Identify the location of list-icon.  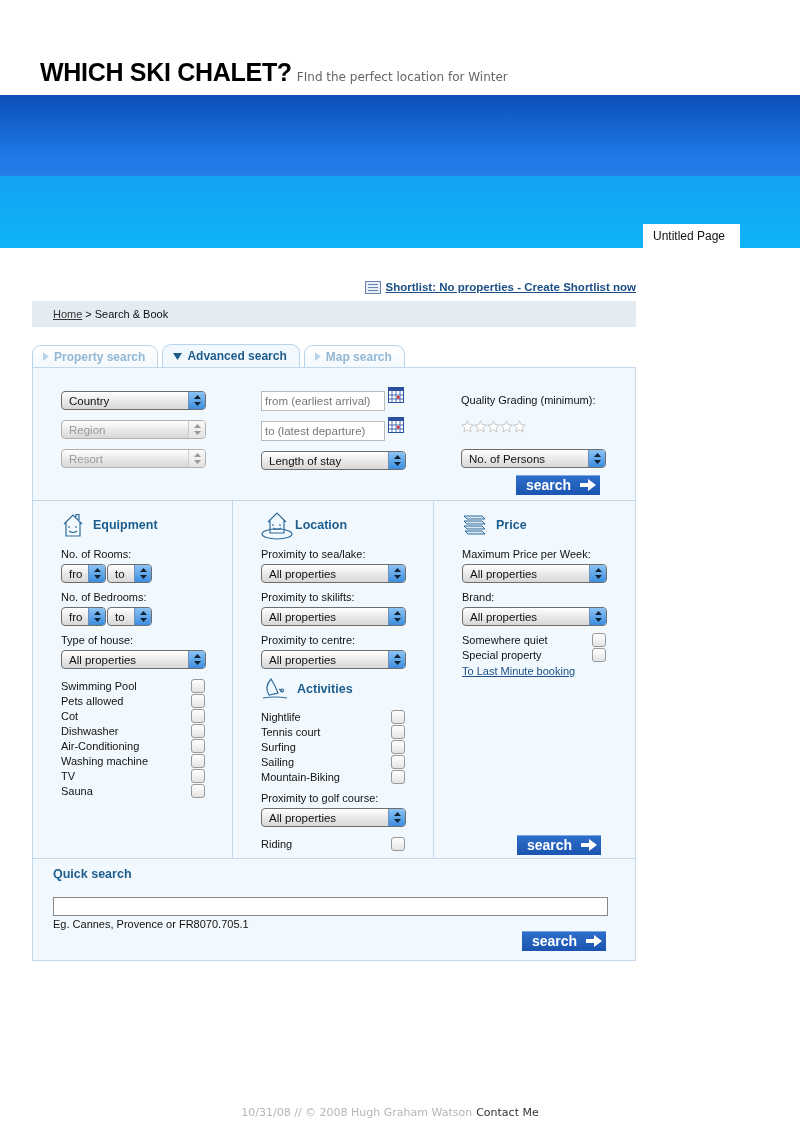
(372, 287).